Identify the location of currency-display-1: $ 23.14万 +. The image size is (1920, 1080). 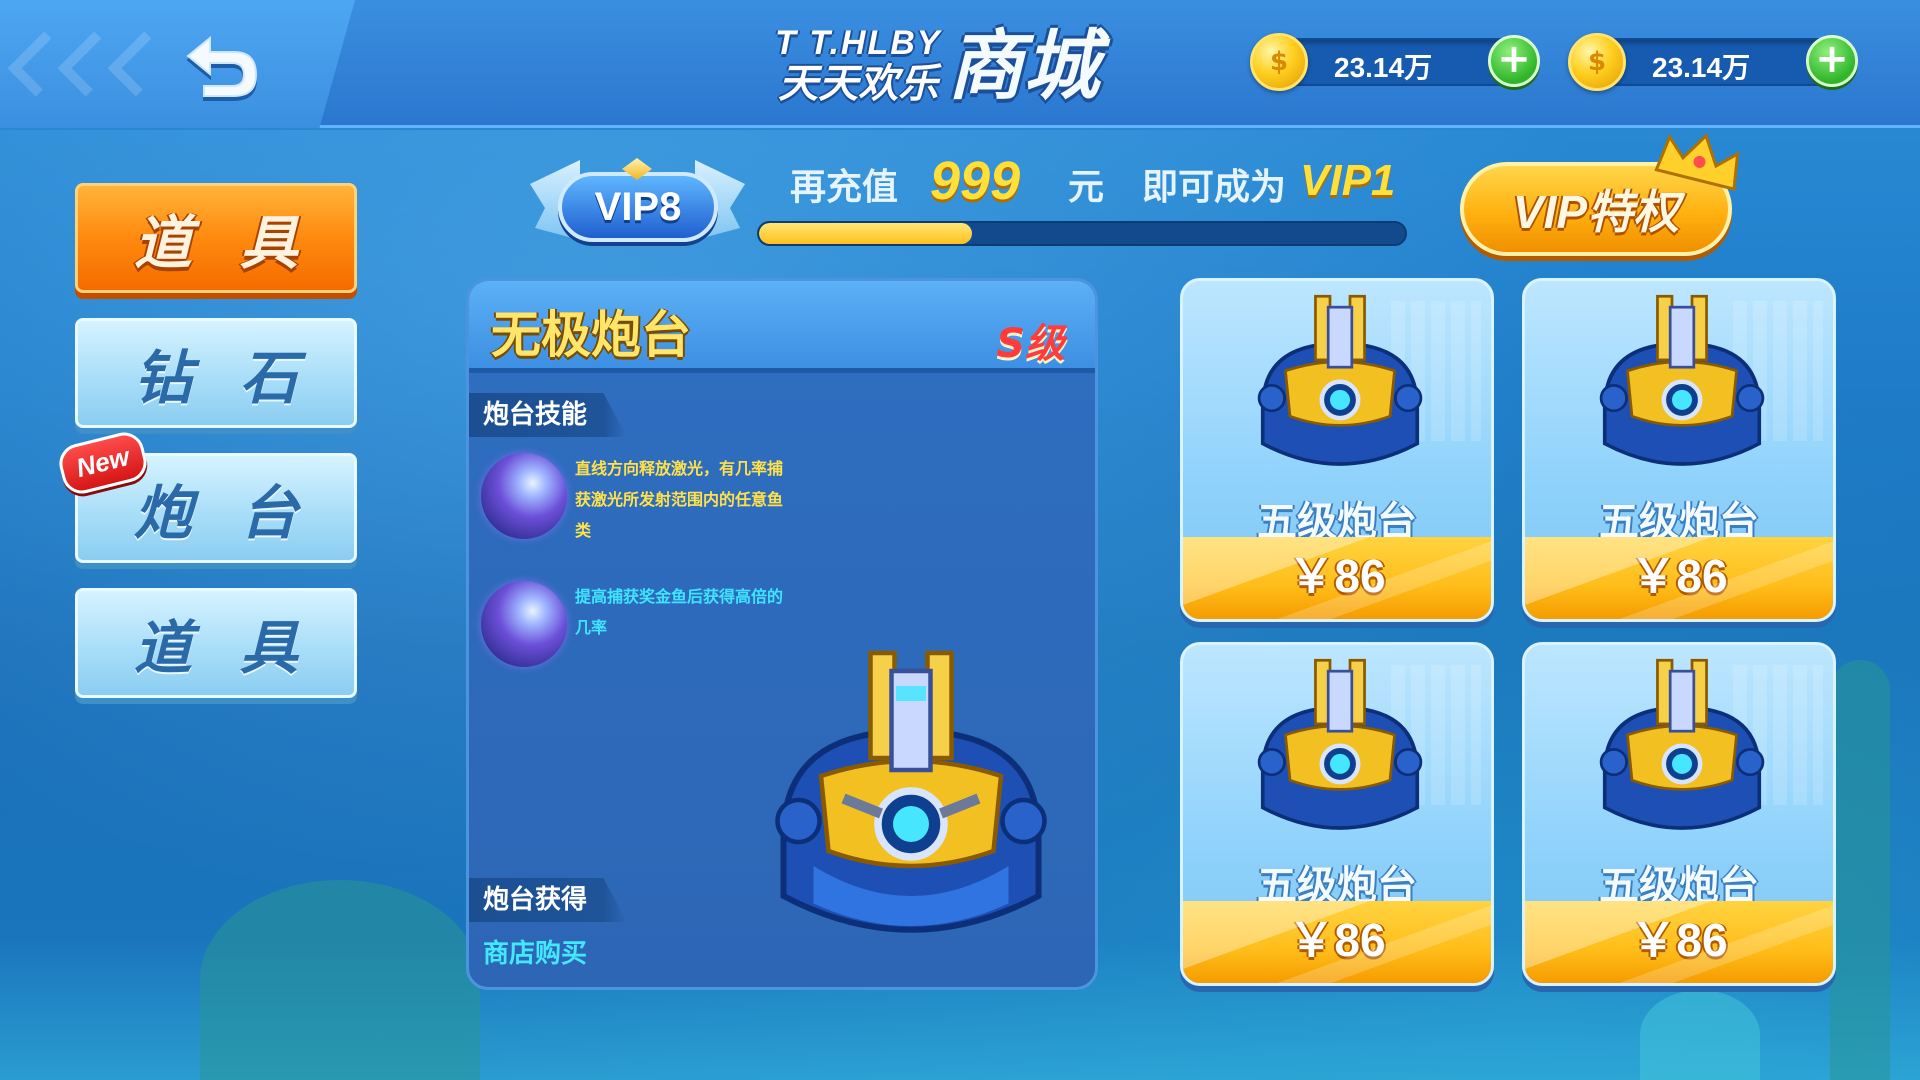
(1395, 62).